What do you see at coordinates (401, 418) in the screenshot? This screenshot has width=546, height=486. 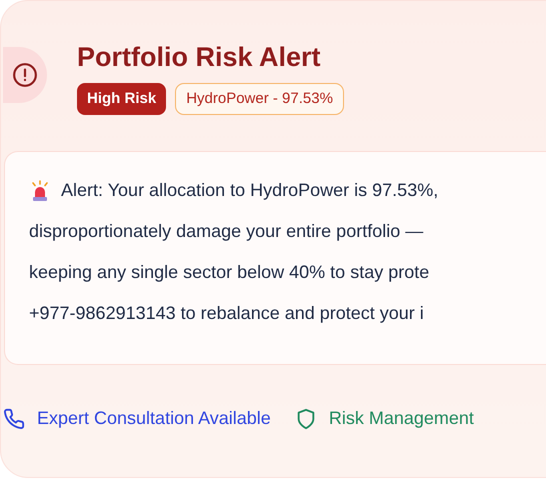 I see `footer-label: Risk Management` at bounding box center [401, 418].